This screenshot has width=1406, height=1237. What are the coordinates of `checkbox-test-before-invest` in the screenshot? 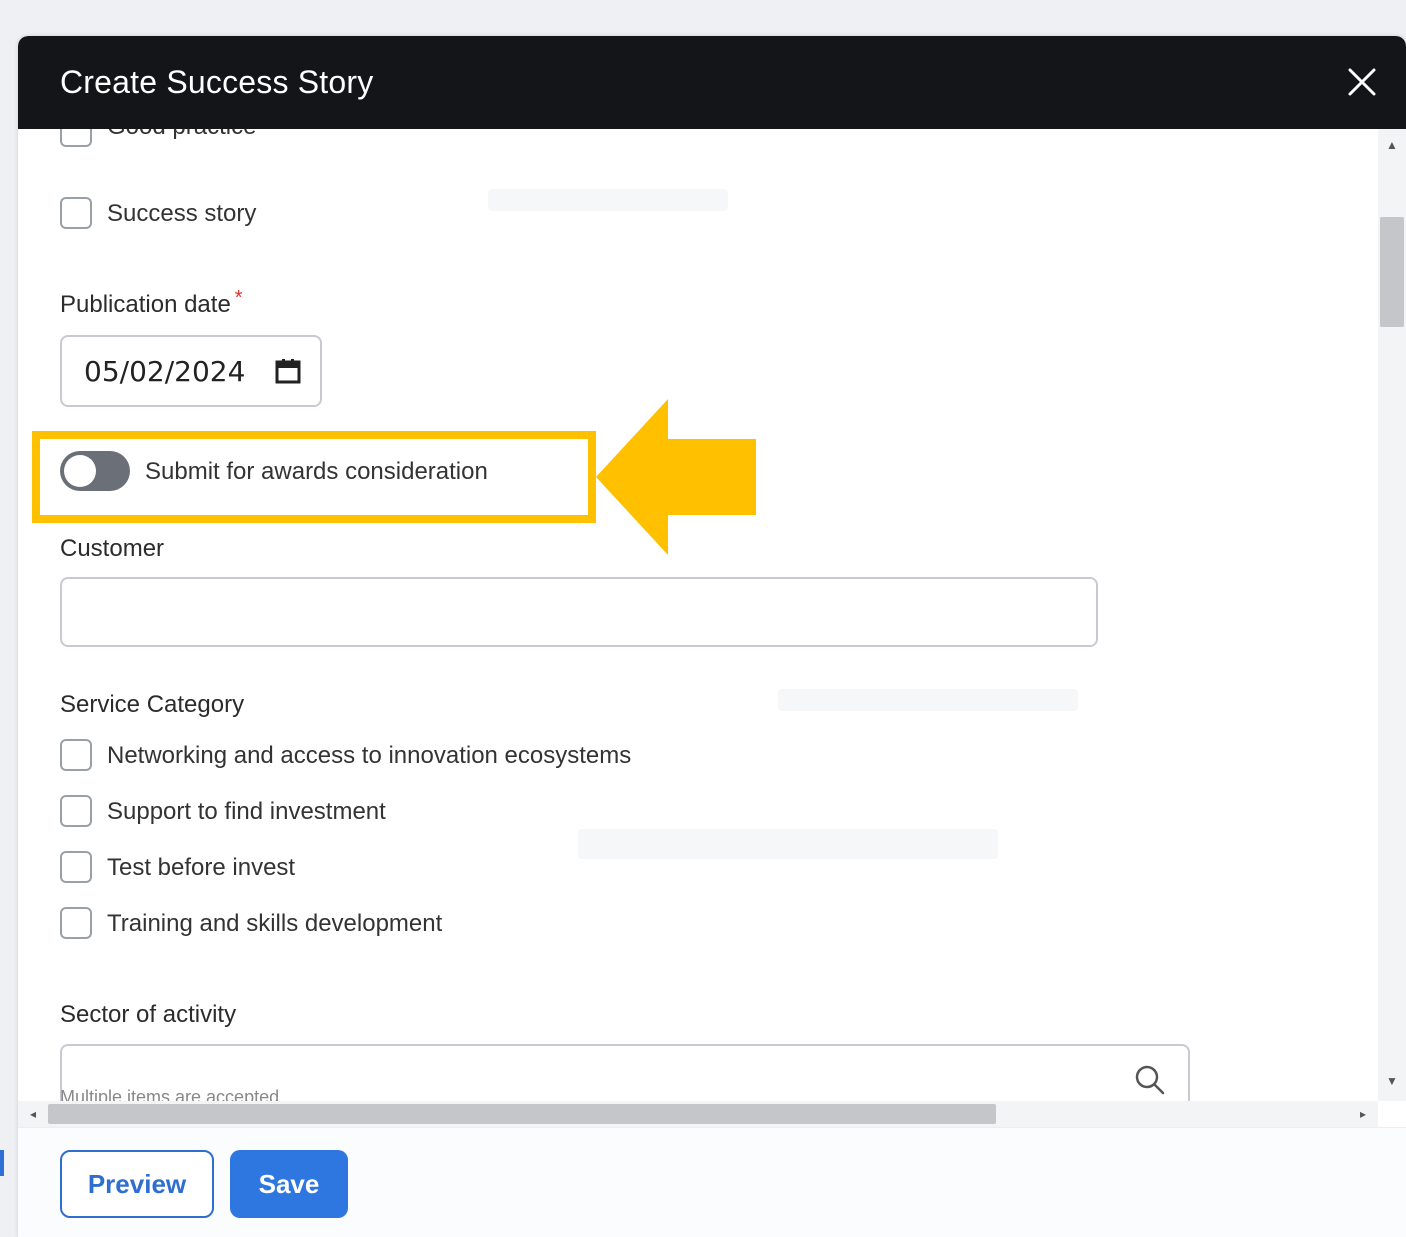 It's located at (76, 867).